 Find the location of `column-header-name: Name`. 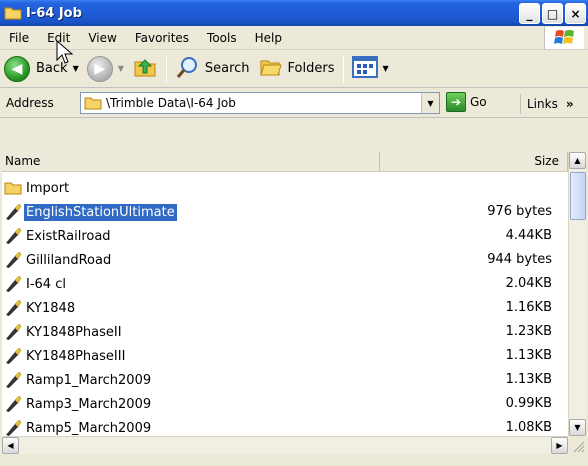

column-header-name: Name is located at coordinates (191, 161).